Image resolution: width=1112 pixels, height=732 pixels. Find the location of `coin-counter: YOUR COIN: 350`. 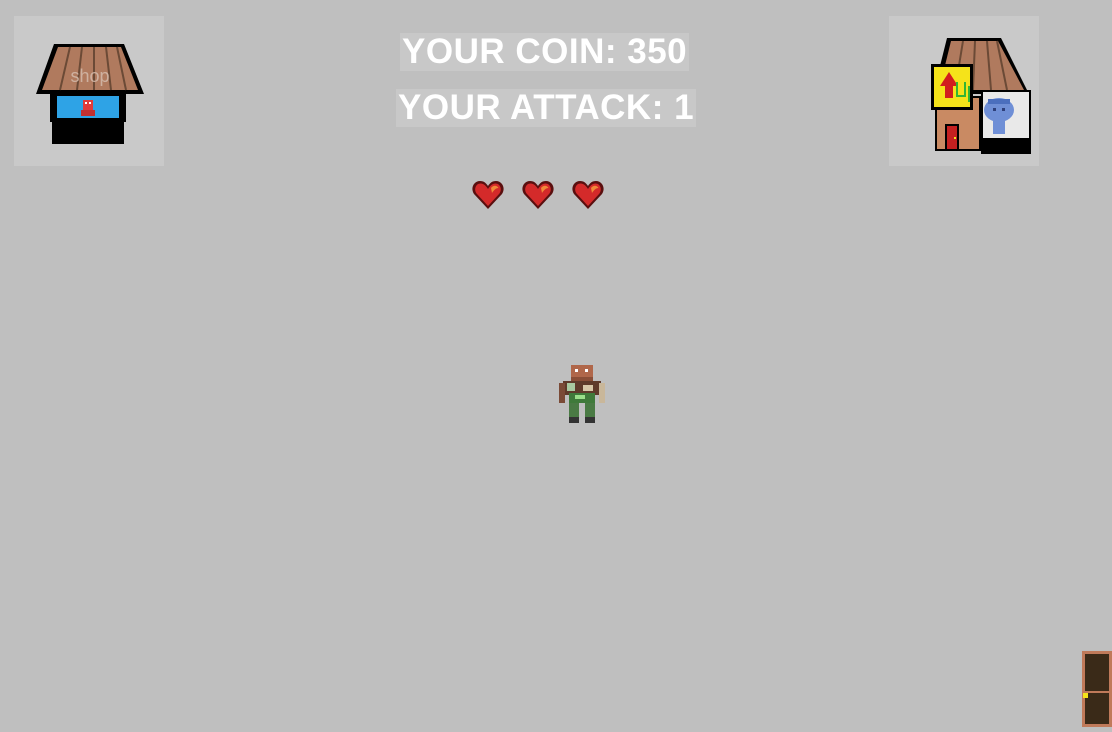

coin-counter: YOUR COIN: 350 is located at coordinates (545, 51).